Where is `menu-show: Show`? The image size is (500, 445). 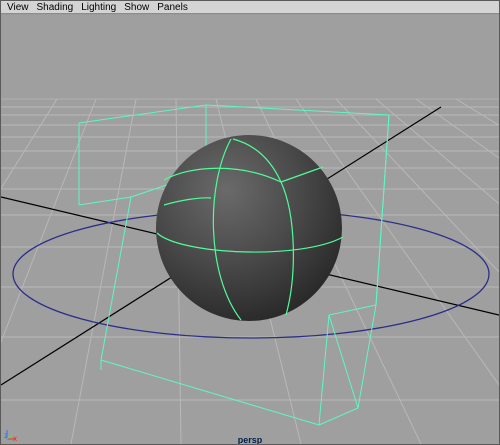
menu-show: Show is located at coordinates (136, 7).